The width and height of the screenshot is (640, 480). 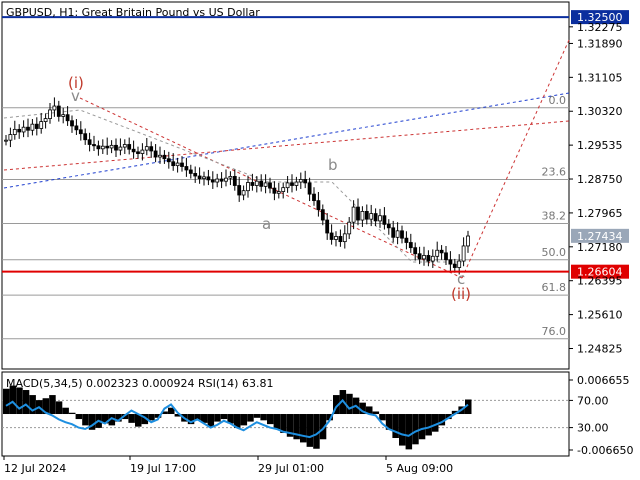 What do you see at coordinates (600, 281) in the screenshot?
I see `price-tick-label: 1.26395` at bounding box center [600, 281].